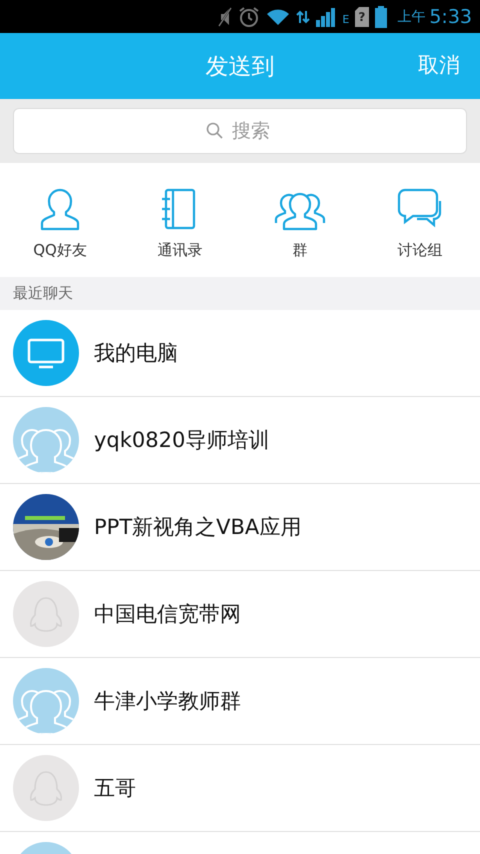 Image resolution: width=480 pixels, height=854 pixels. I want to click on sim-status-mark: ?, so click(362, 16).